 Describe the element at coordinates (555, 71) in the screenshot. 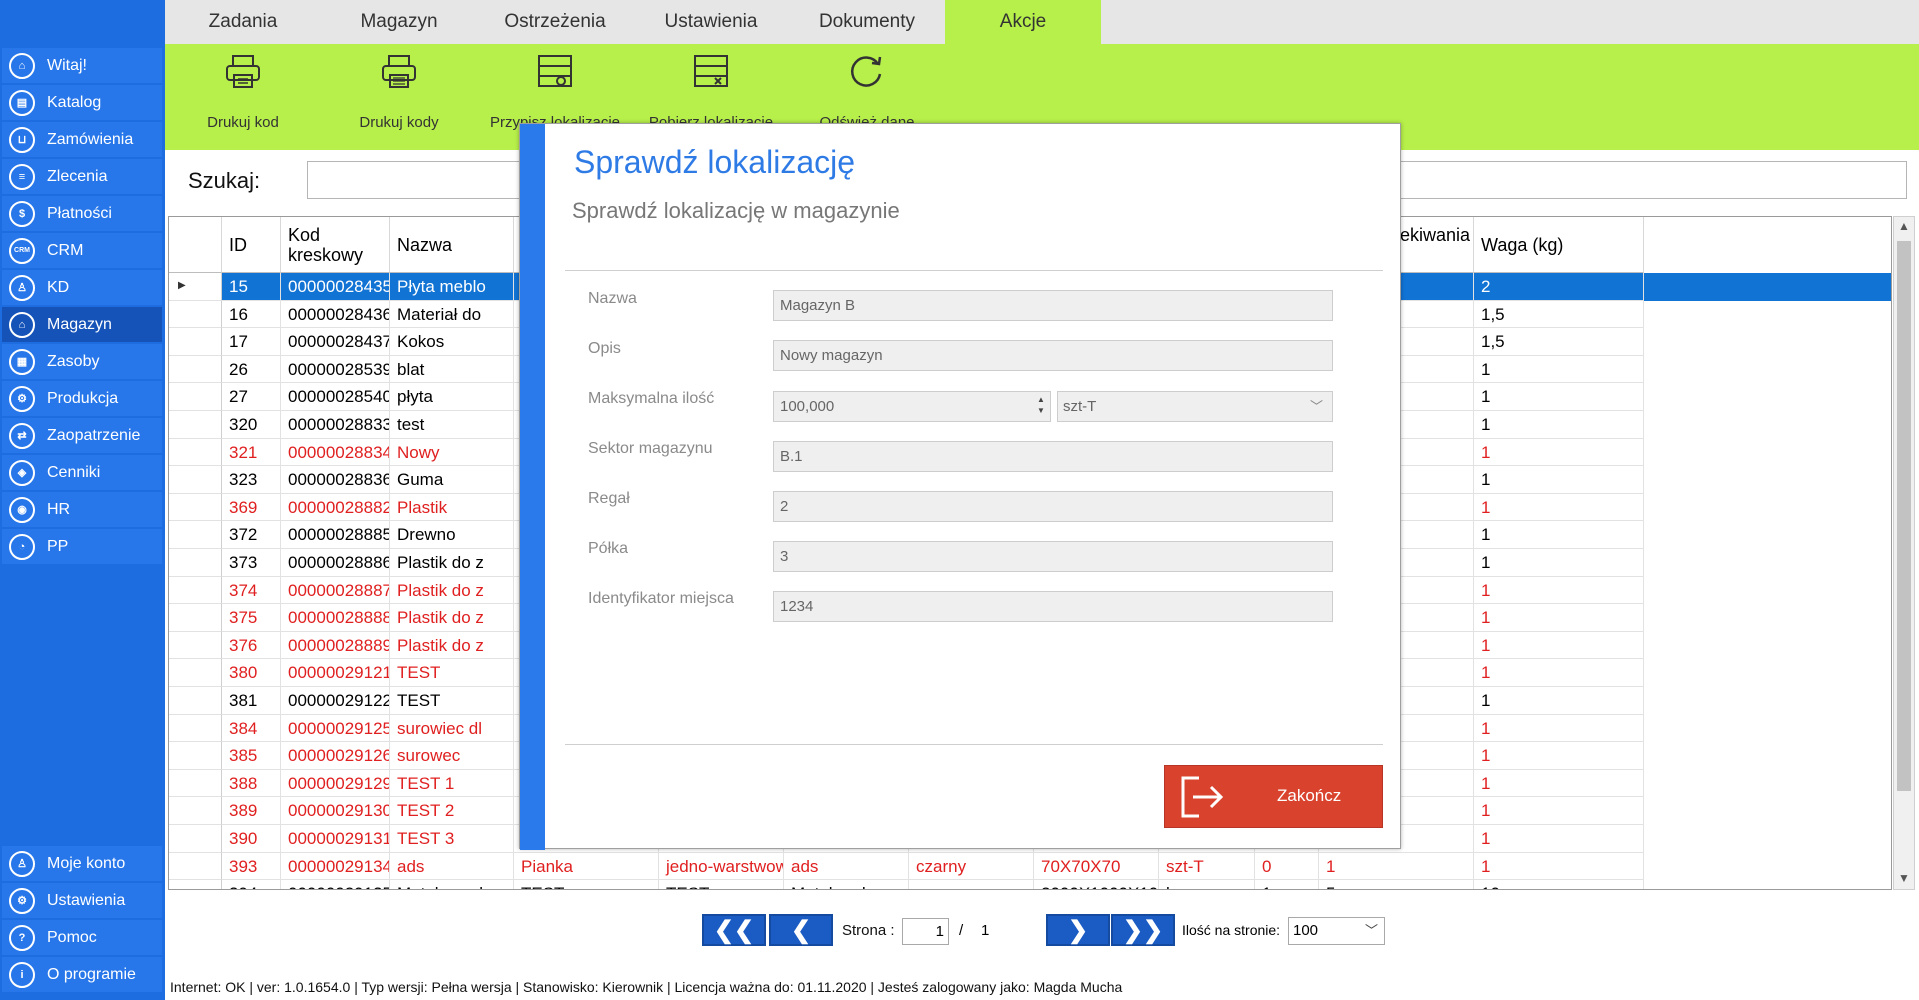

I see `assign-location-icon` at that location.